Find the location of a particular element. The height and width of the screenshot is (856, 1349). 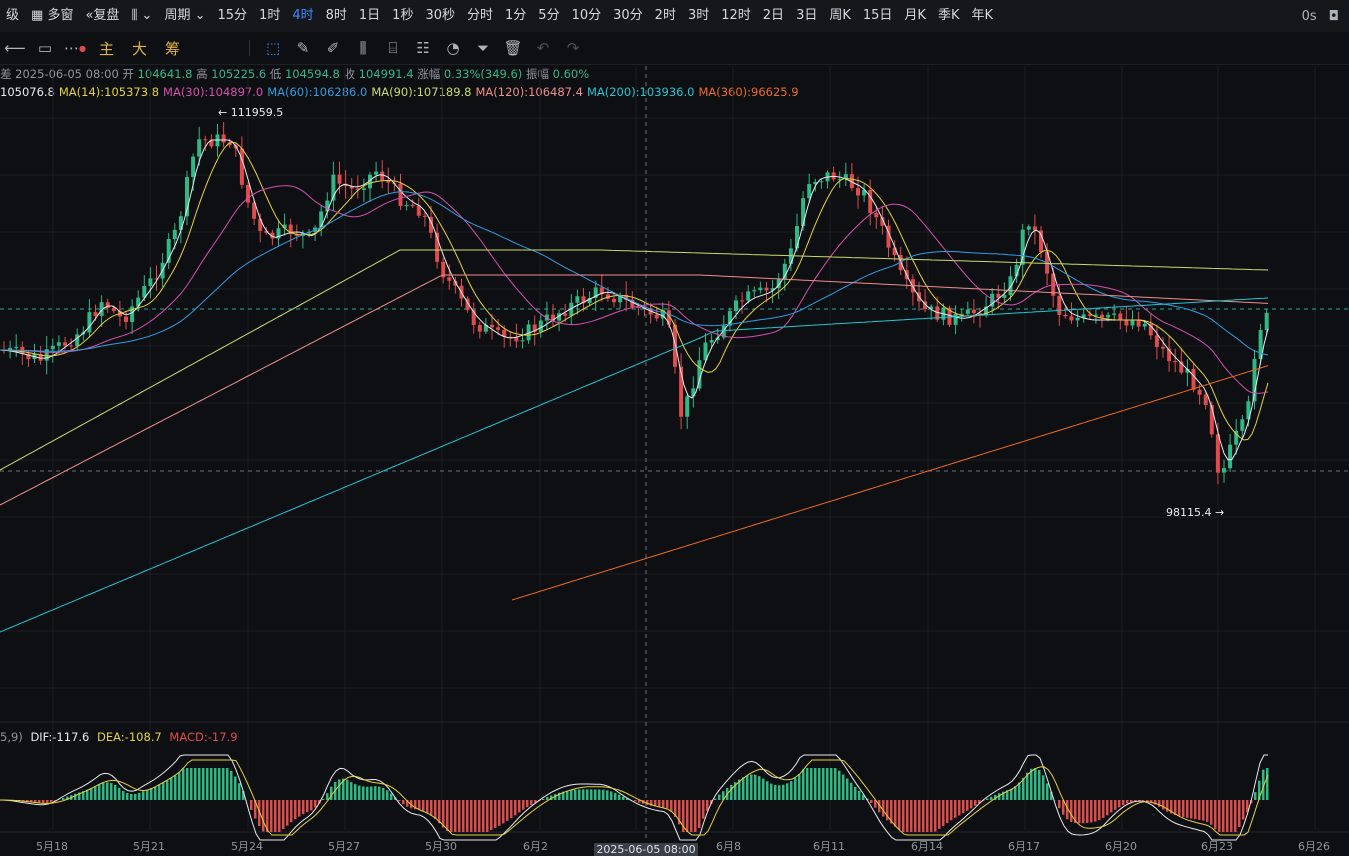

low-annotation: 98115.4 → is located at coordinates (1195, 512).